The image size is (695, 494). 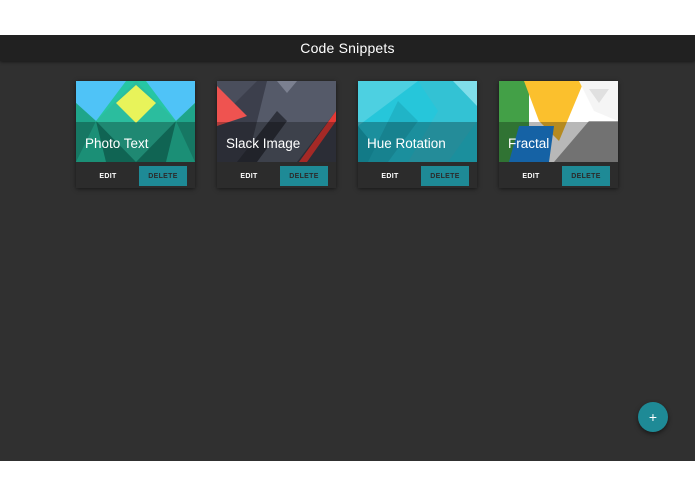 What do you see at coordinates (135, 121) in the screenshot?
I see `snippet-thumbnail: Photo Text` at bounding box center [135, 121].